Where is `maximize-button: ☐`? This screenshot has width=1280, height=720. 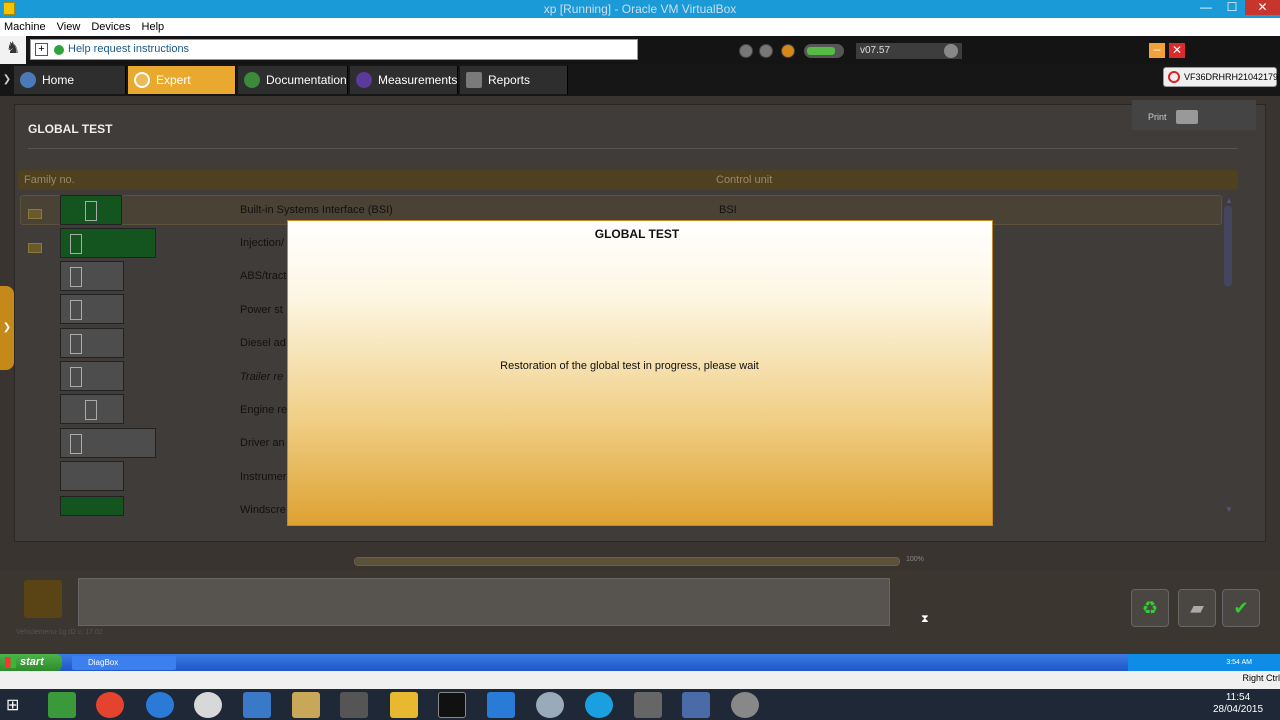
maximize-button: ☐ is located at coordinates (1232, 7).